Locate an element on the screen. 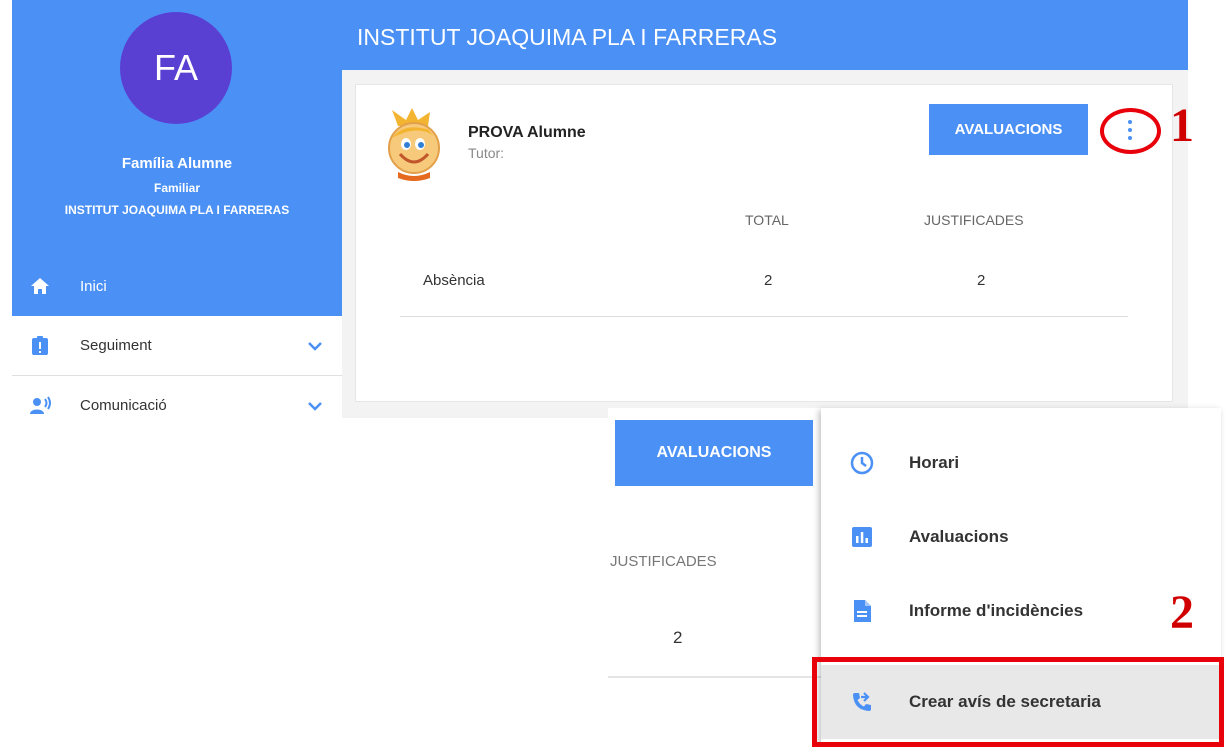  column-header-justificades: JUSTIFICADES is located at coordinates (974, 220).